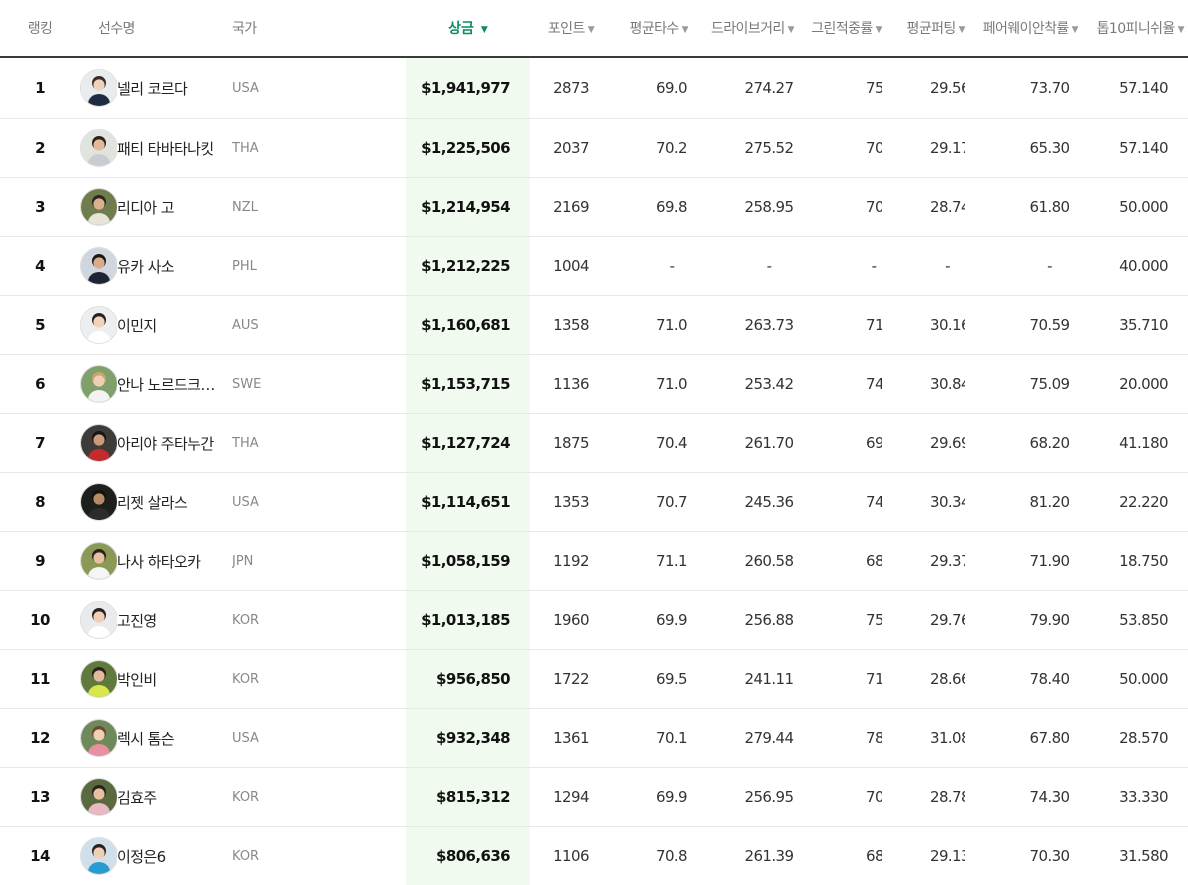 The height and width of the screenshot is (885, 1188). Describe the element at coordinates (40, 502) in the screenshot. I see `rank-cell: 8` at that location.